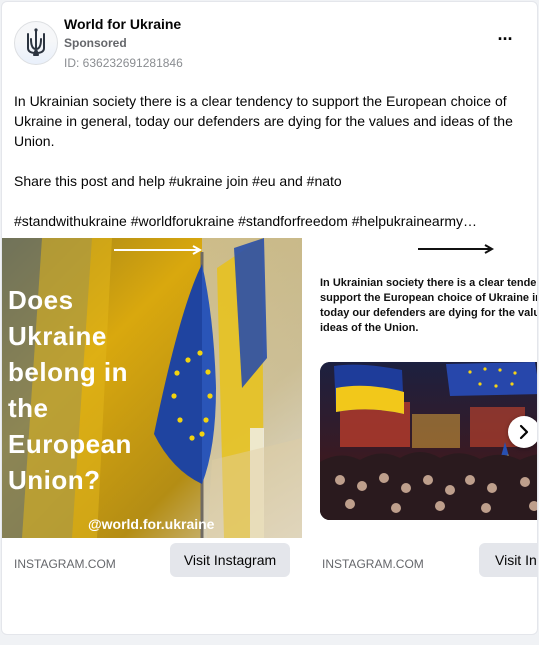  Describe the element at coordinates (123, 63) in the screenshot. I see `ad-id: ID: 636232691281846` at that location.